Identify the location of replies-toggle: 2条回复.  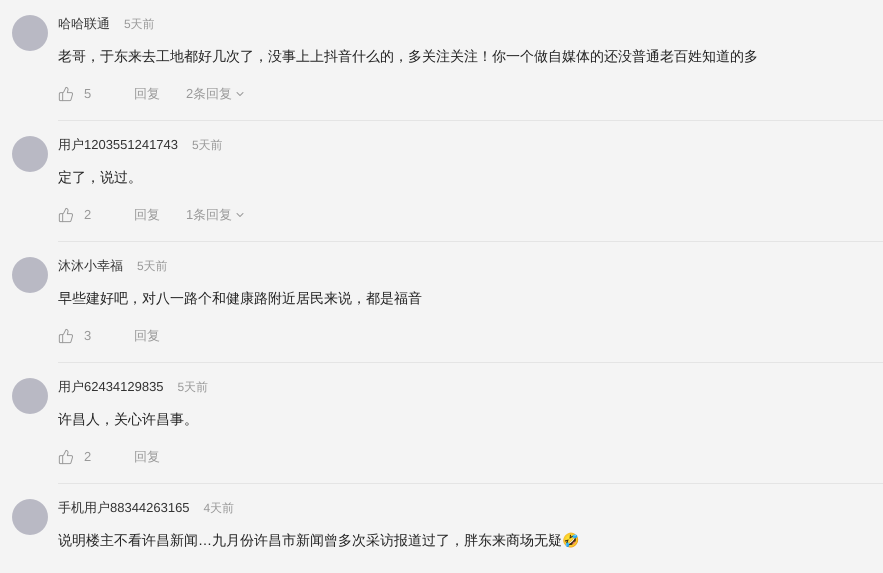
(216, 94).